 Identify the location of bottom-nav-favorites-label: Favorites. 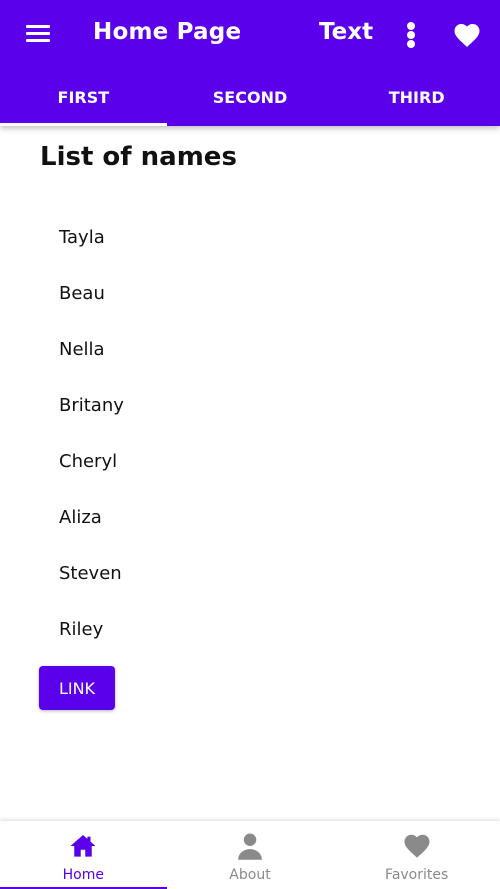
(417, 875).